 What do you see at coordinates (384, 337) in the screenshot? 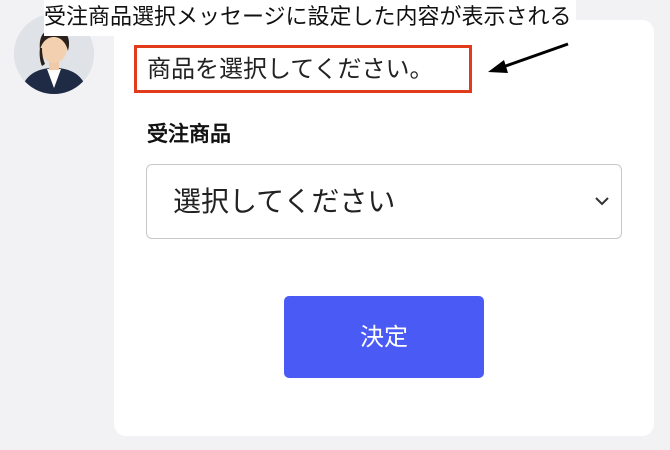
I see `submit-button: 決定` at bounding box center [384, 337].